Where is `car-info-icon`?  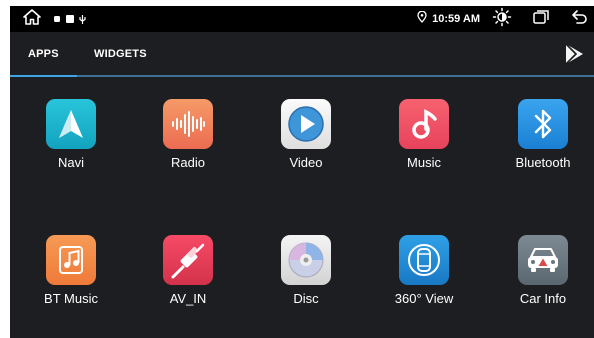
car-info-icon is located at coordinates (543, 260).